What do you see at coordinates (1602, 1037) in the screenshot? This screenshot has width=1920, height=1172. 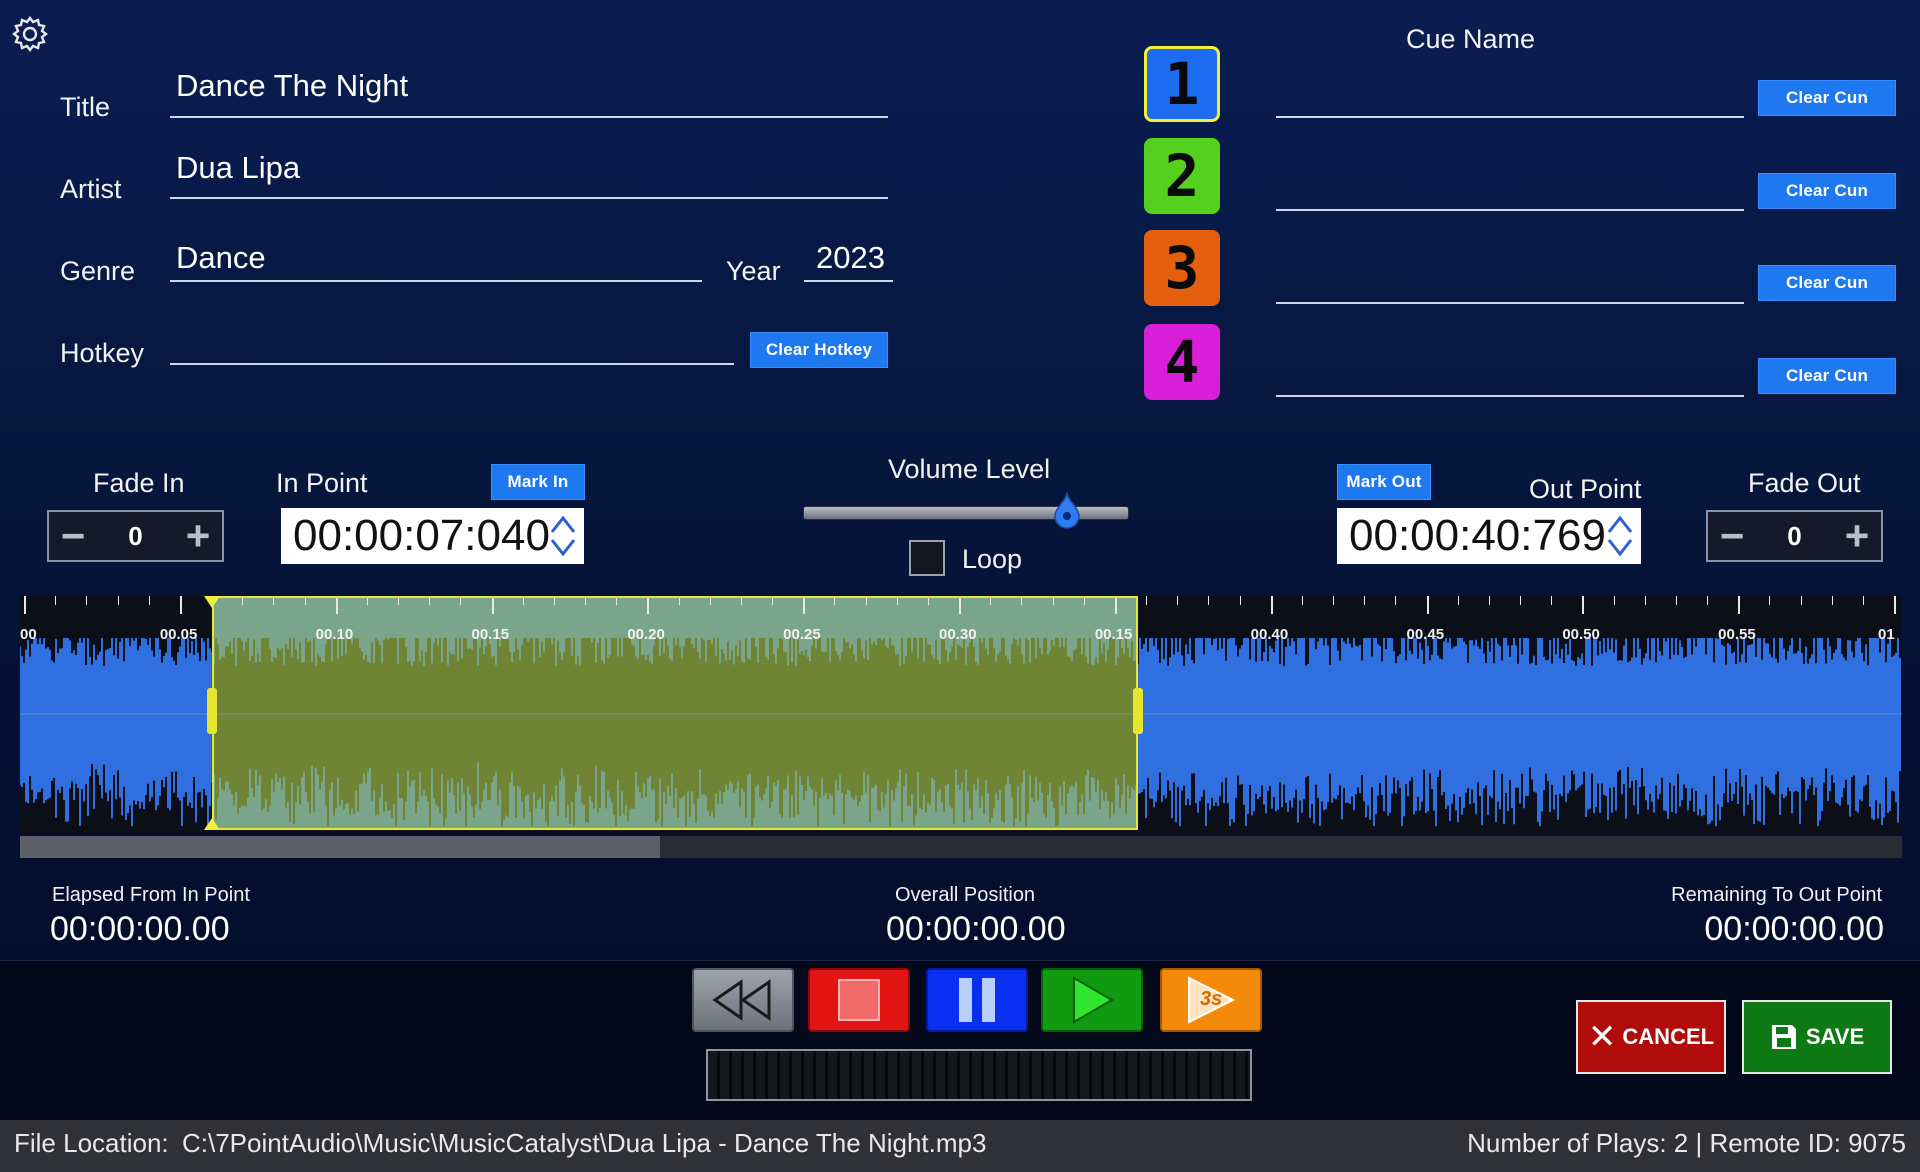 I see `close-icon: ✕` at bounding box center [1602, 1037].